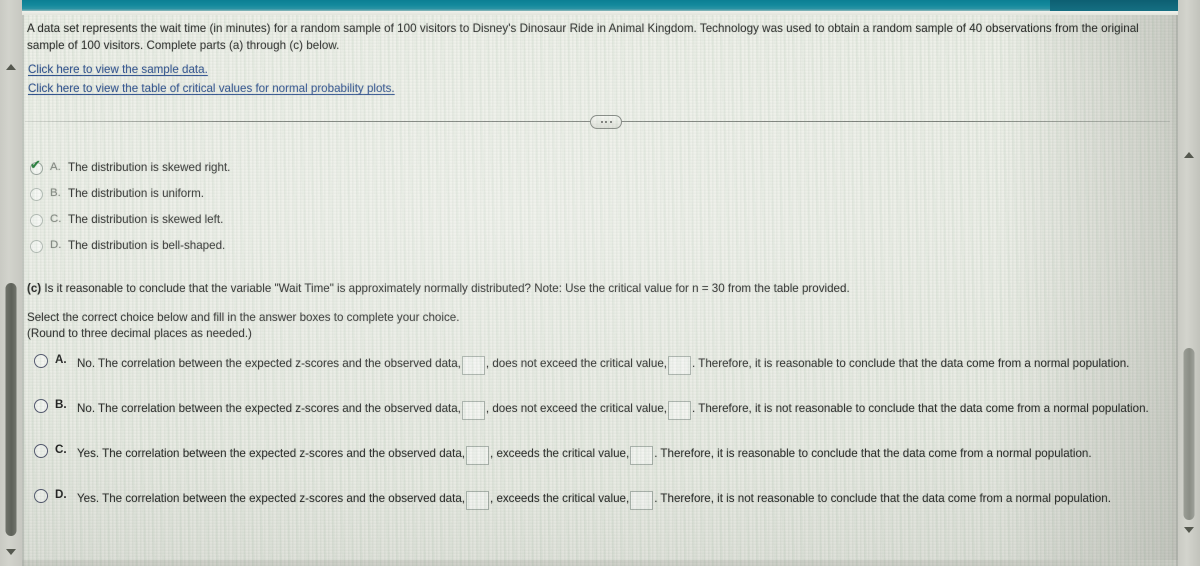 The height and width of the screenshot is (566, 1200). Describe the element at coordinates (61, 494) in the screenshot. I see `choice-d-letter: D.` at that location.